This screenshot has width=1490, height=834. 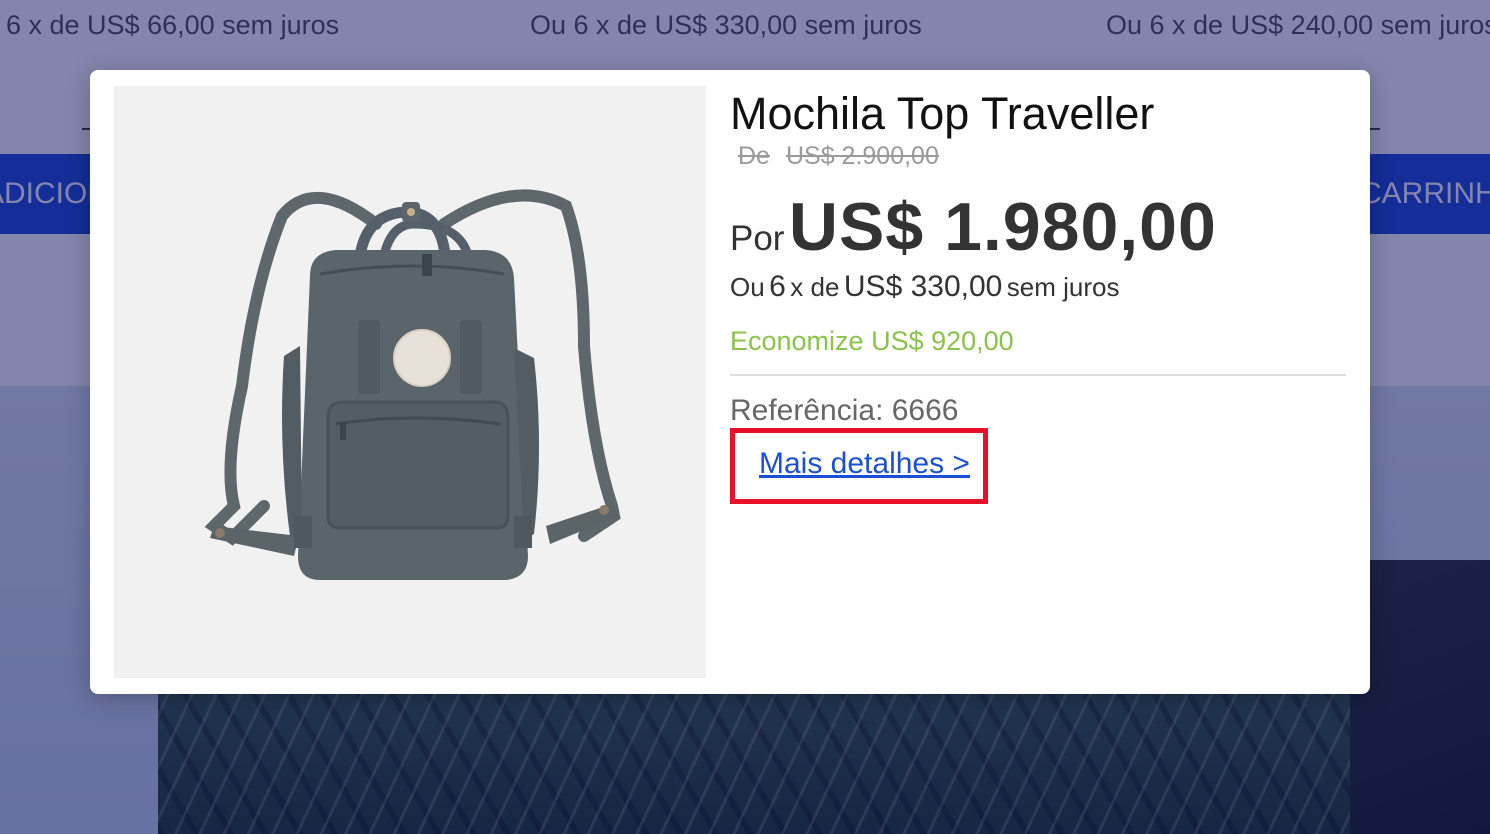 I want to click on old-price-prefix: De, so click(x=754, y=156).